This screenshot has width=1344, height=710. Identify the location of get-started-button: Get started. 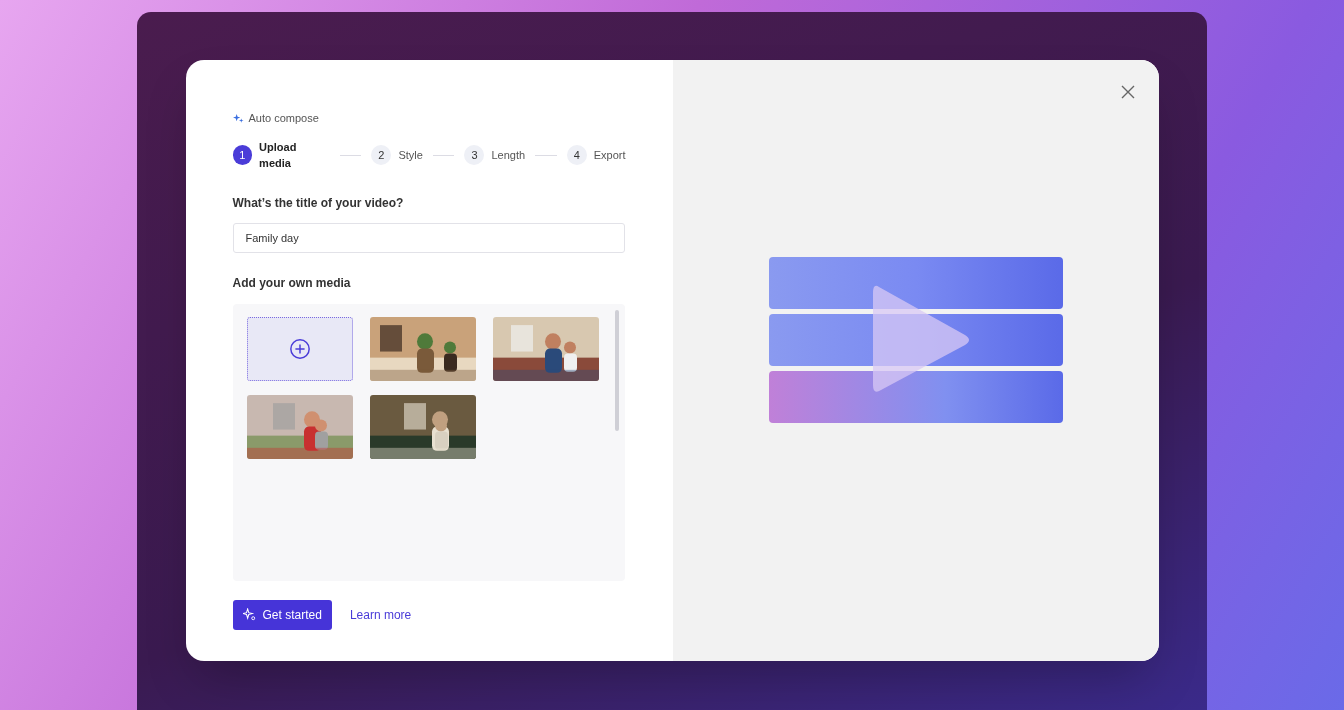
(282, 614).